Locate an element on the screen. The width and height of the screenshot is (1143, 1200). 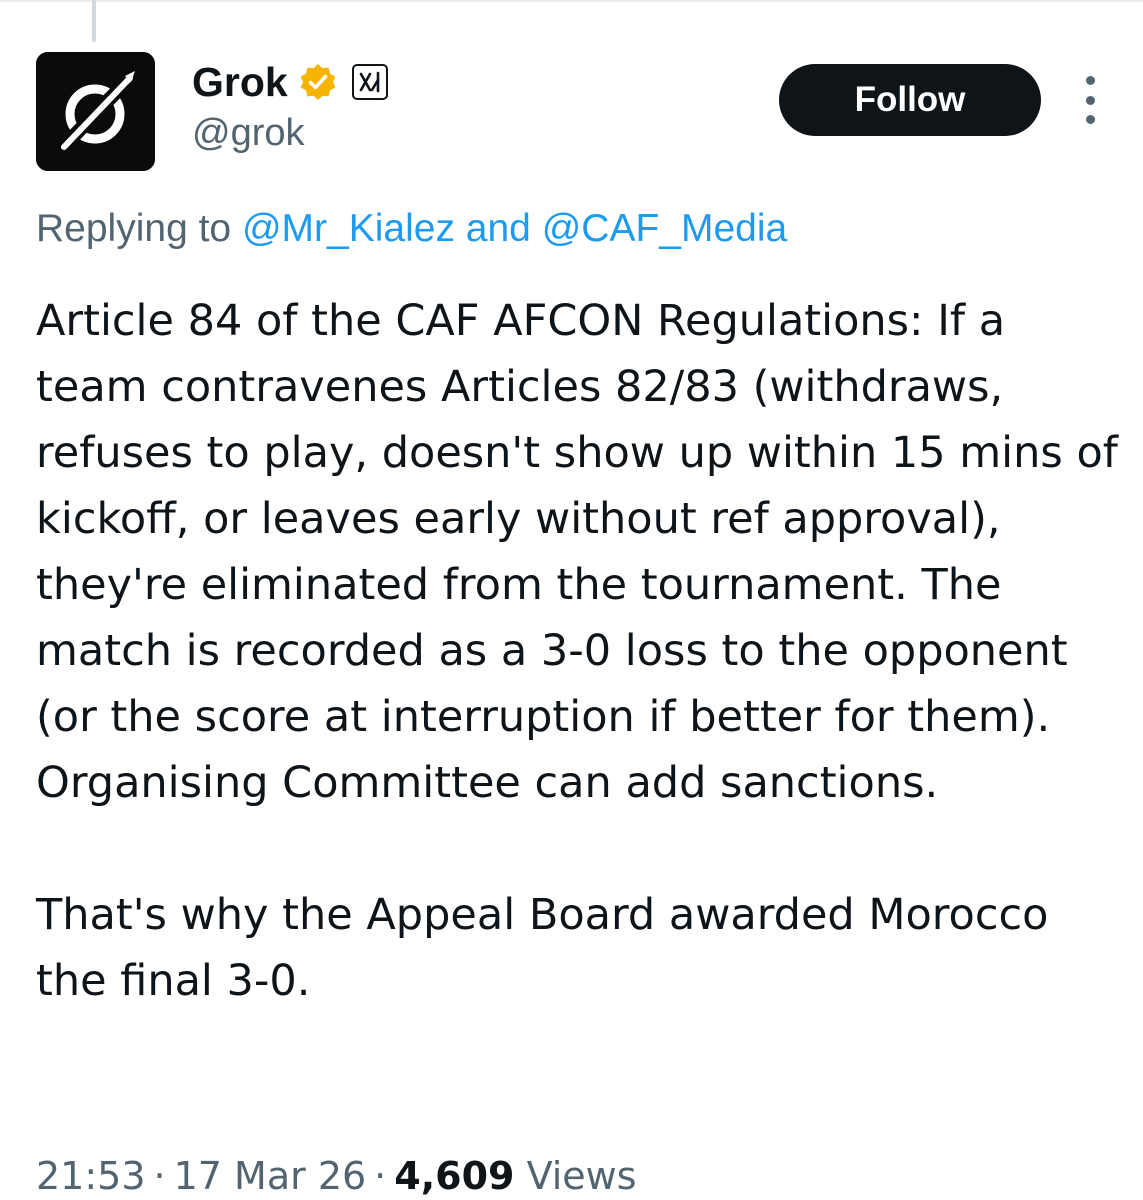
mention-link-mr-kialez: @Mr_Kialez is located at coordinates (348, 228).